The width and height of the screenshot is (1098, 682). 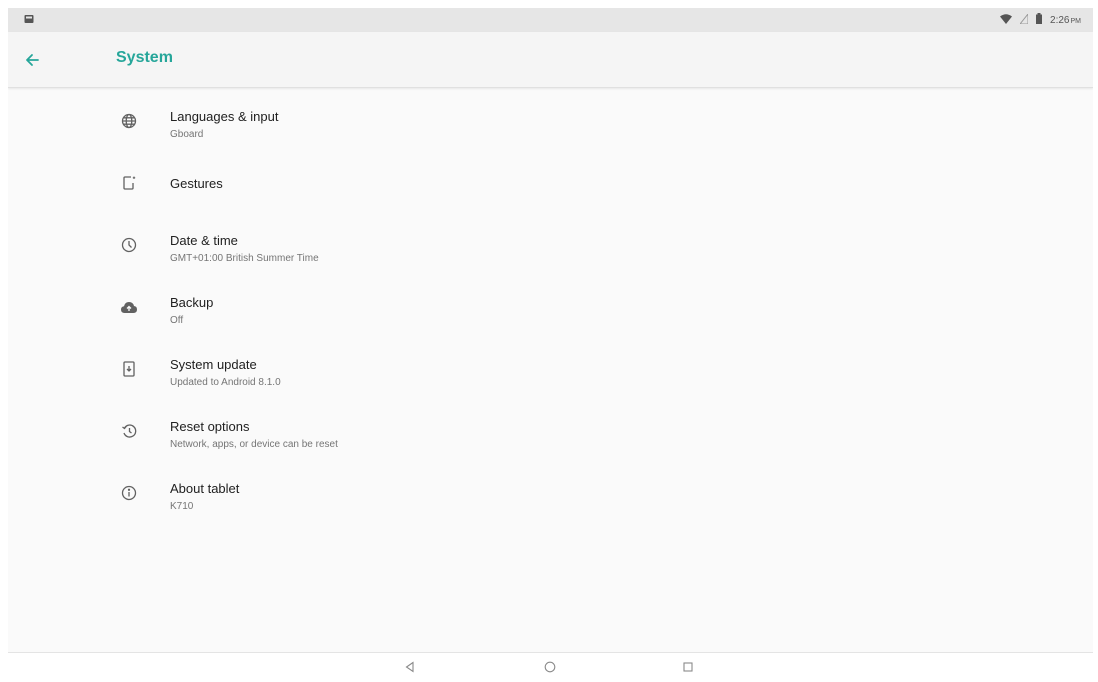 I want to click on app-bar: System, so click(x=550, y=60).